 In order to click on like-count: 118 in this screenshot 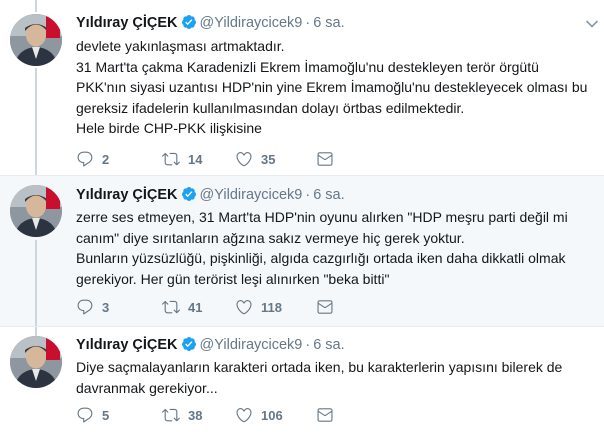, I will do `click(271, 307)`.